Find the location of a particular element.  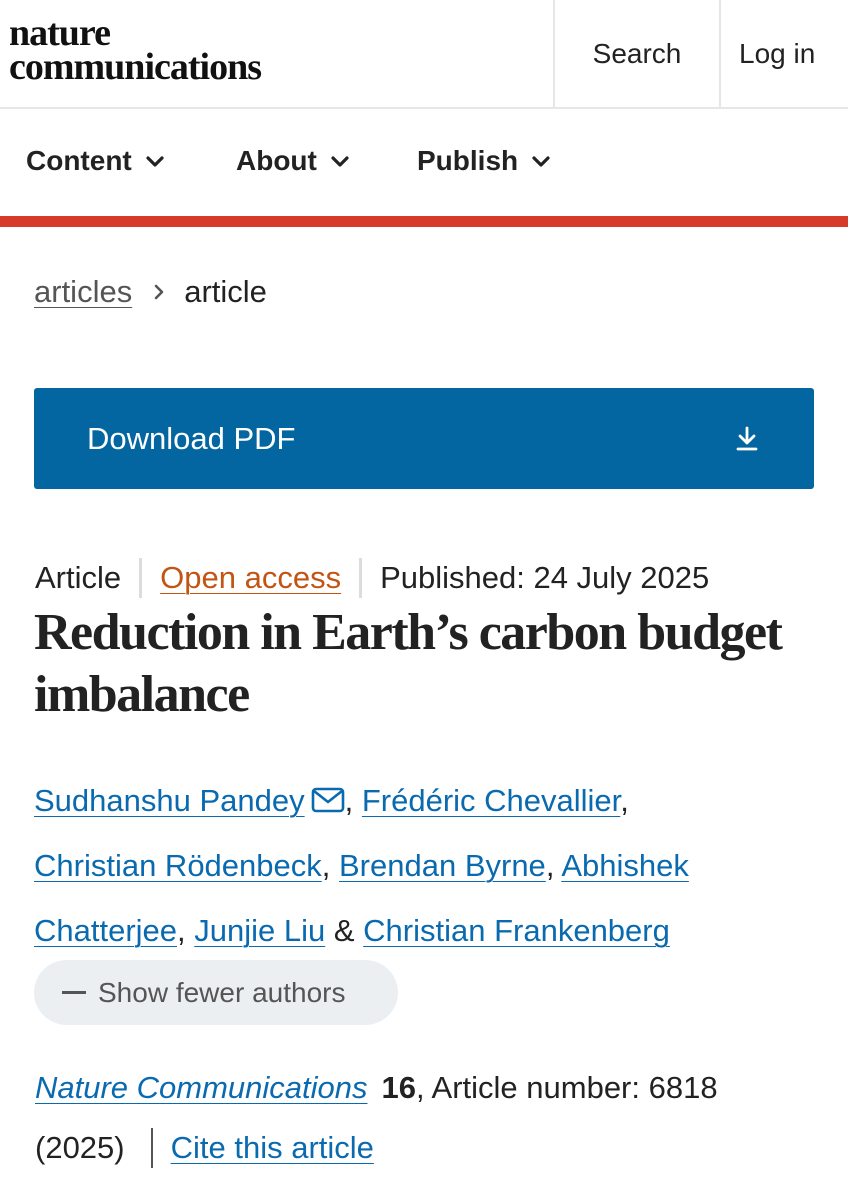

nav-content-label: Content is located at coordinates (79, 160).